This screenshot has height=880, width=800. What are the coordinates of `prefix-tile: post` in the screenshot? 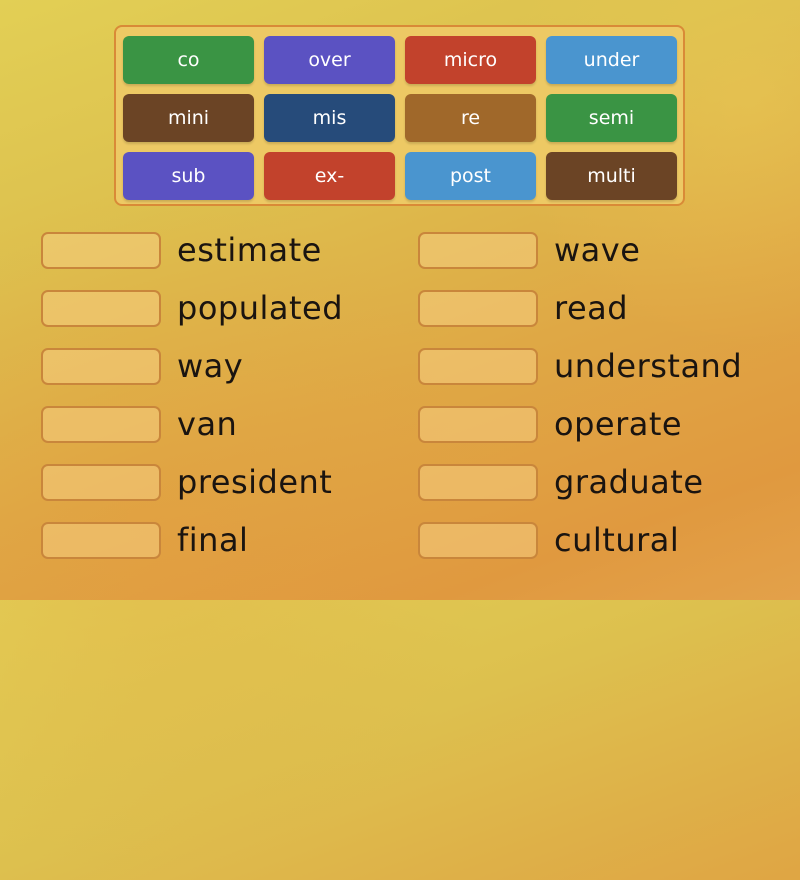 It's located at (470, 176).